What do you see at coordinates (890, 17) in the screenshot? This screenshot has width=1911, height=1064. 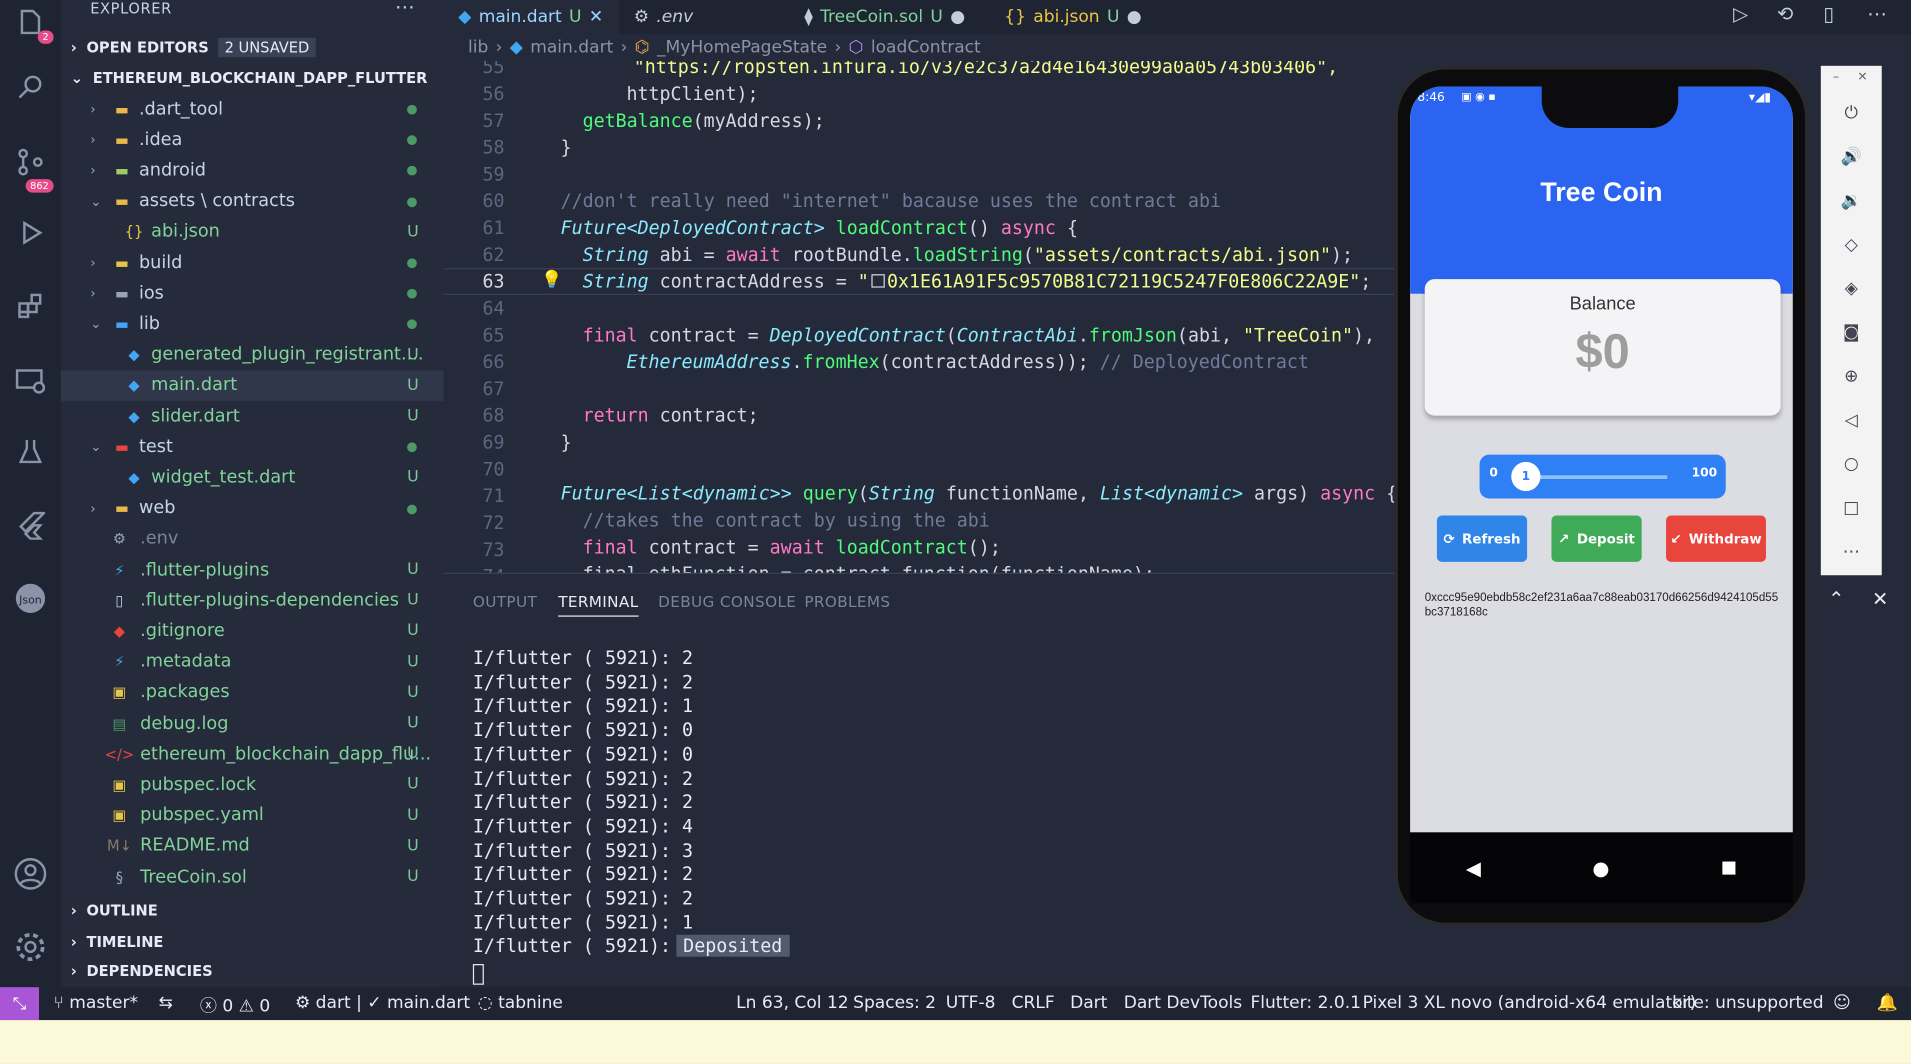 I see `tab-treecoin-sol: ⧫ TreeCoin.sol U ●` at bounding box center [890, 17].